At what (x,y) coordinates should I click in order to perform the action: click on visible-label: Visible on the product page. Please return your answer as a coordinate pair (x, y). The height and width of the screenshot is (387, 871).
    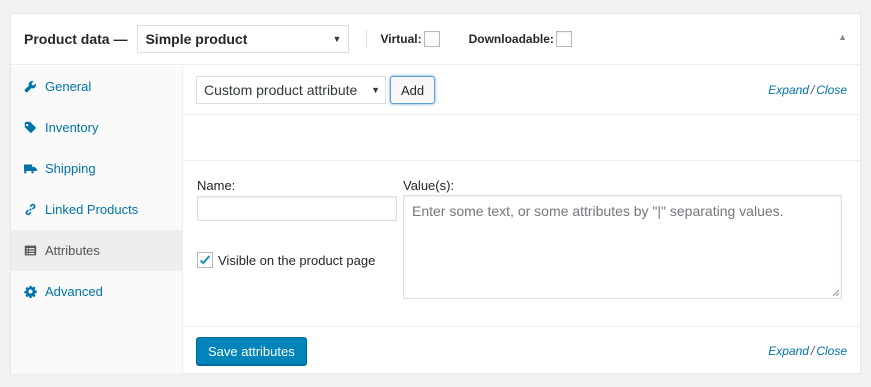
    Looking at the image, I should click on (297, 260).